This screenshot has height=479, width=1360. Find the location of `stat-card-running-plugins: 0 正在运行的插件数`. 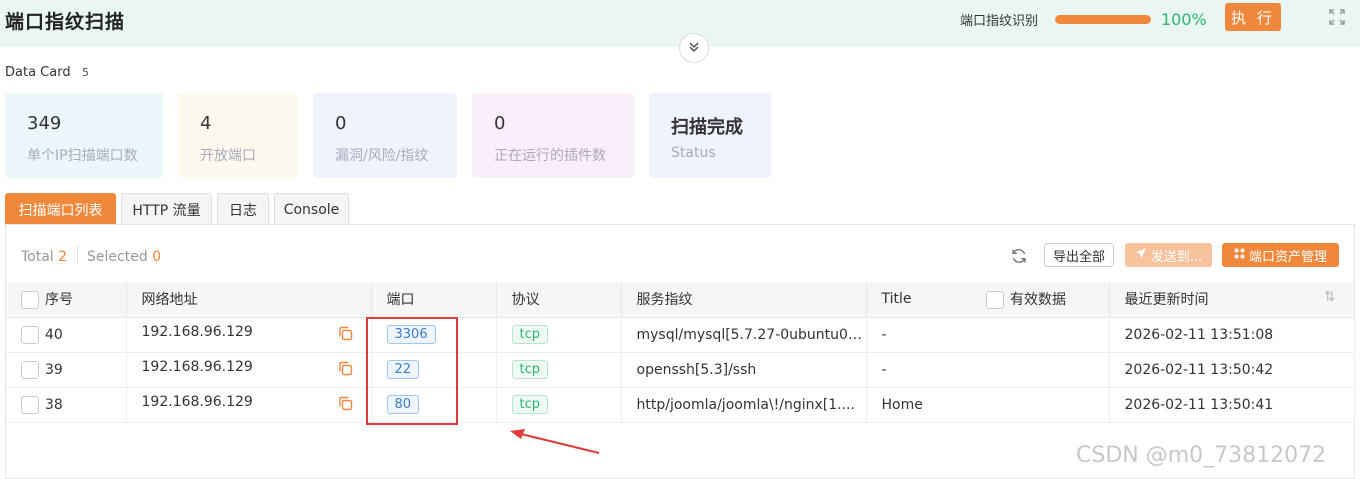

stat-card-running-plugins: 0 正在运行的插件数 is located at coordinates (553, 135).